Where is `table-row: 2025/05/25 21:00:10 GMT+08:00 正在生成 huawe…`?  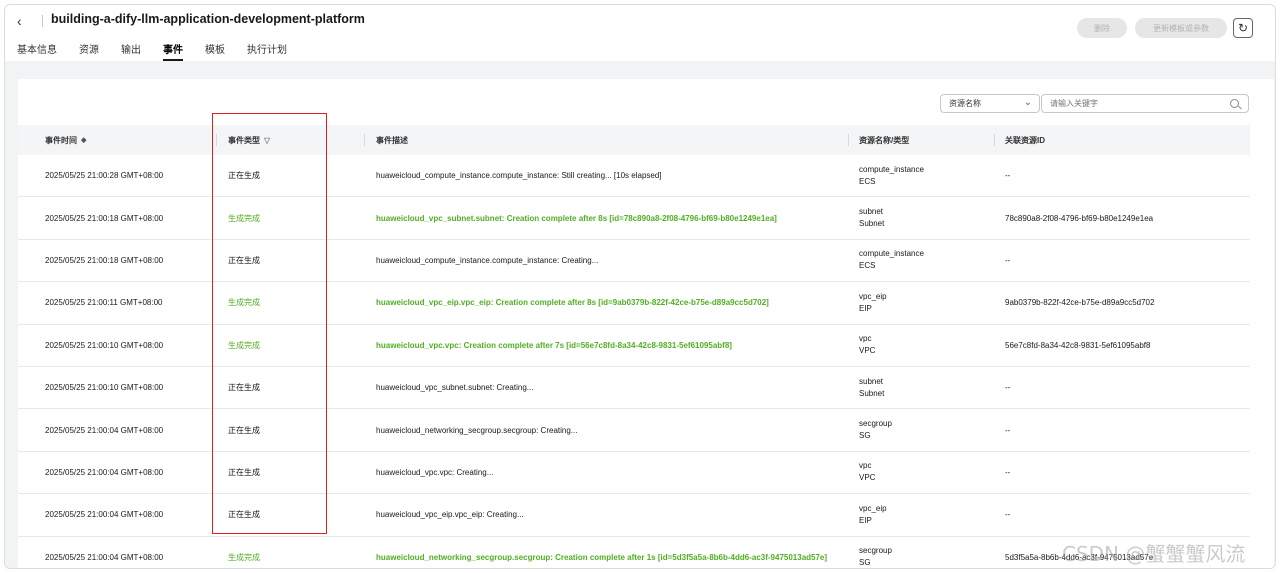 table-row: 2025/05/25 21:00:10 GMT+08:00 正在生成 huawe… is located at coordinates (634, 388).